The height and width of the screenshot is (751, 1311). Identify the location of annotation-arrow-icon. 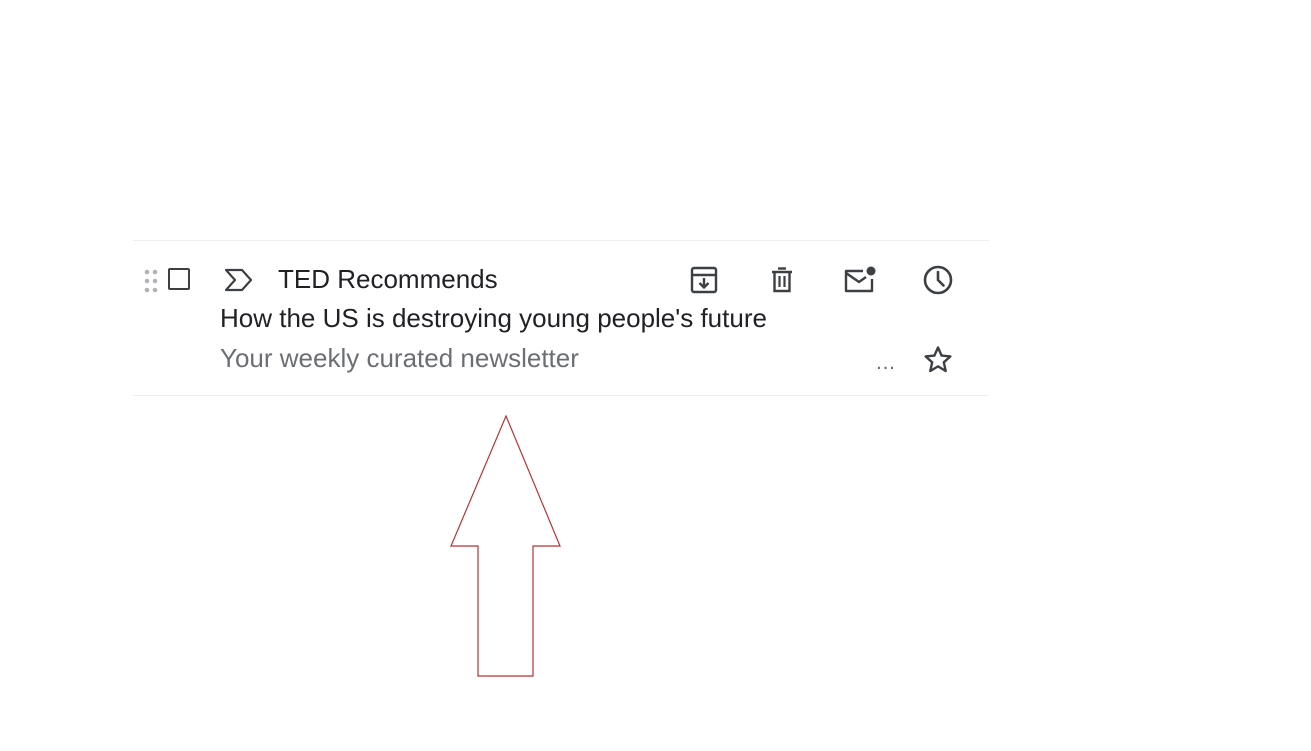
(505, 545).